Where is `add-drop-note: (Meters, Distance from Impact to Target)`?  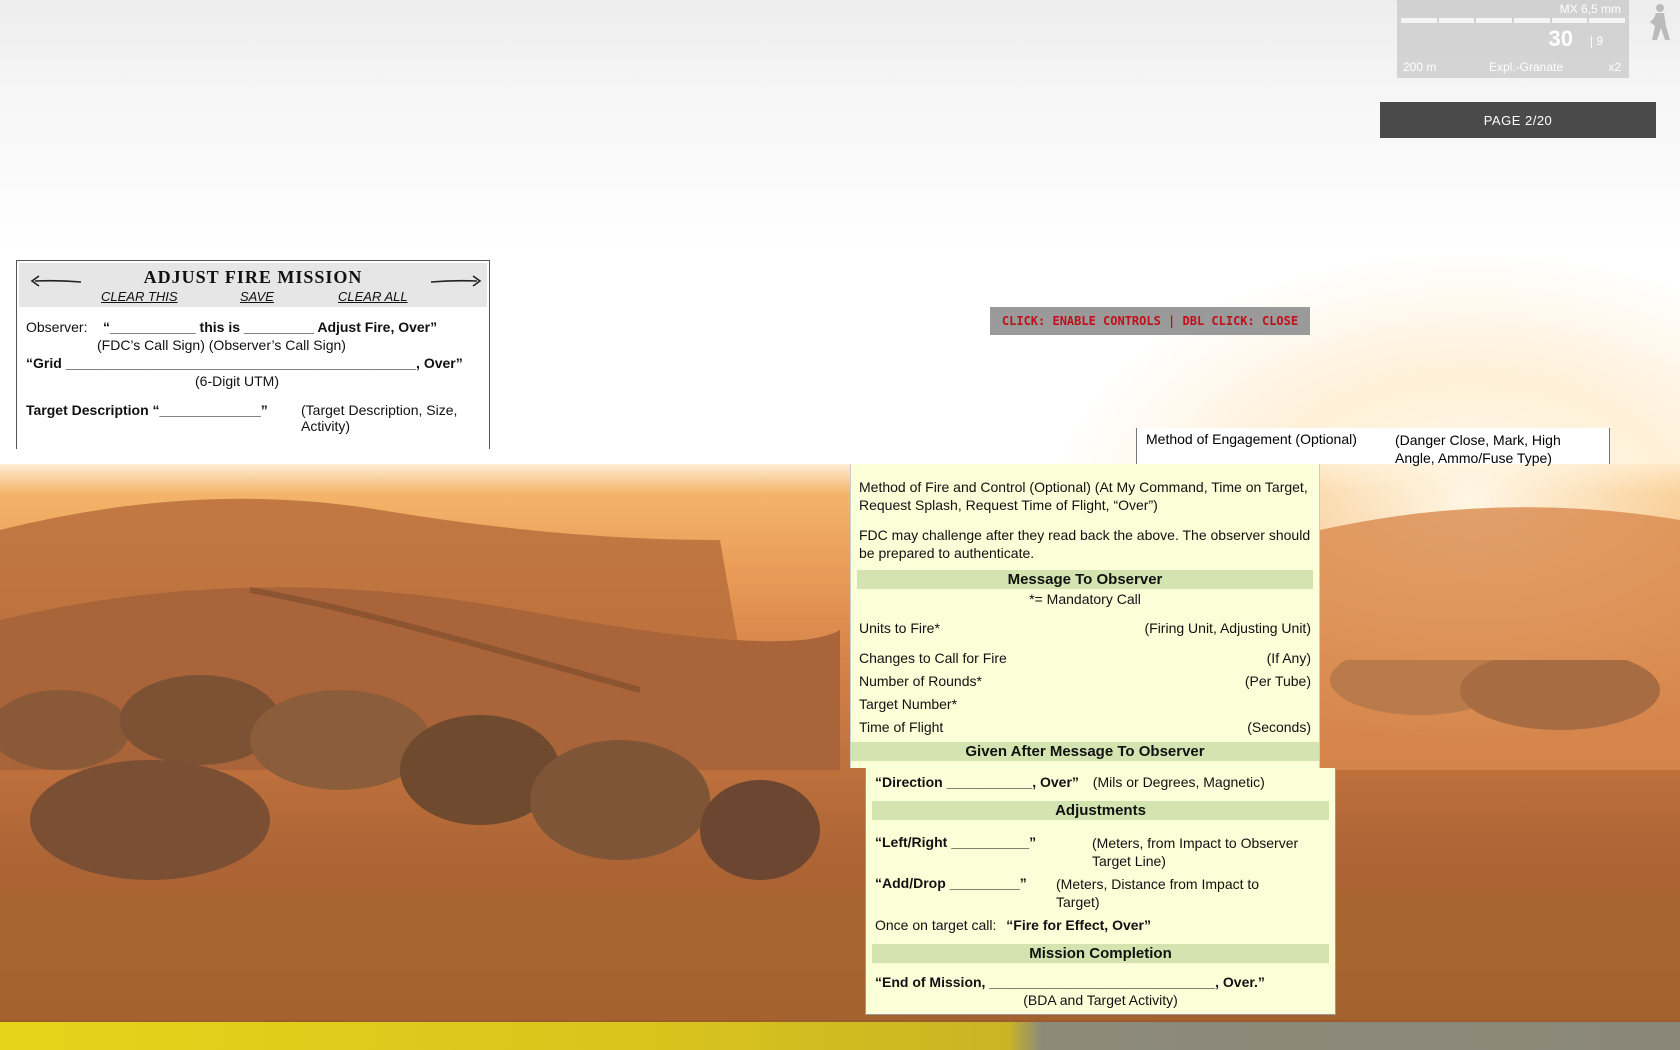 add-drop-note: (Meters, Distance from Impact to Target) is located at coordinates (1158, 893).